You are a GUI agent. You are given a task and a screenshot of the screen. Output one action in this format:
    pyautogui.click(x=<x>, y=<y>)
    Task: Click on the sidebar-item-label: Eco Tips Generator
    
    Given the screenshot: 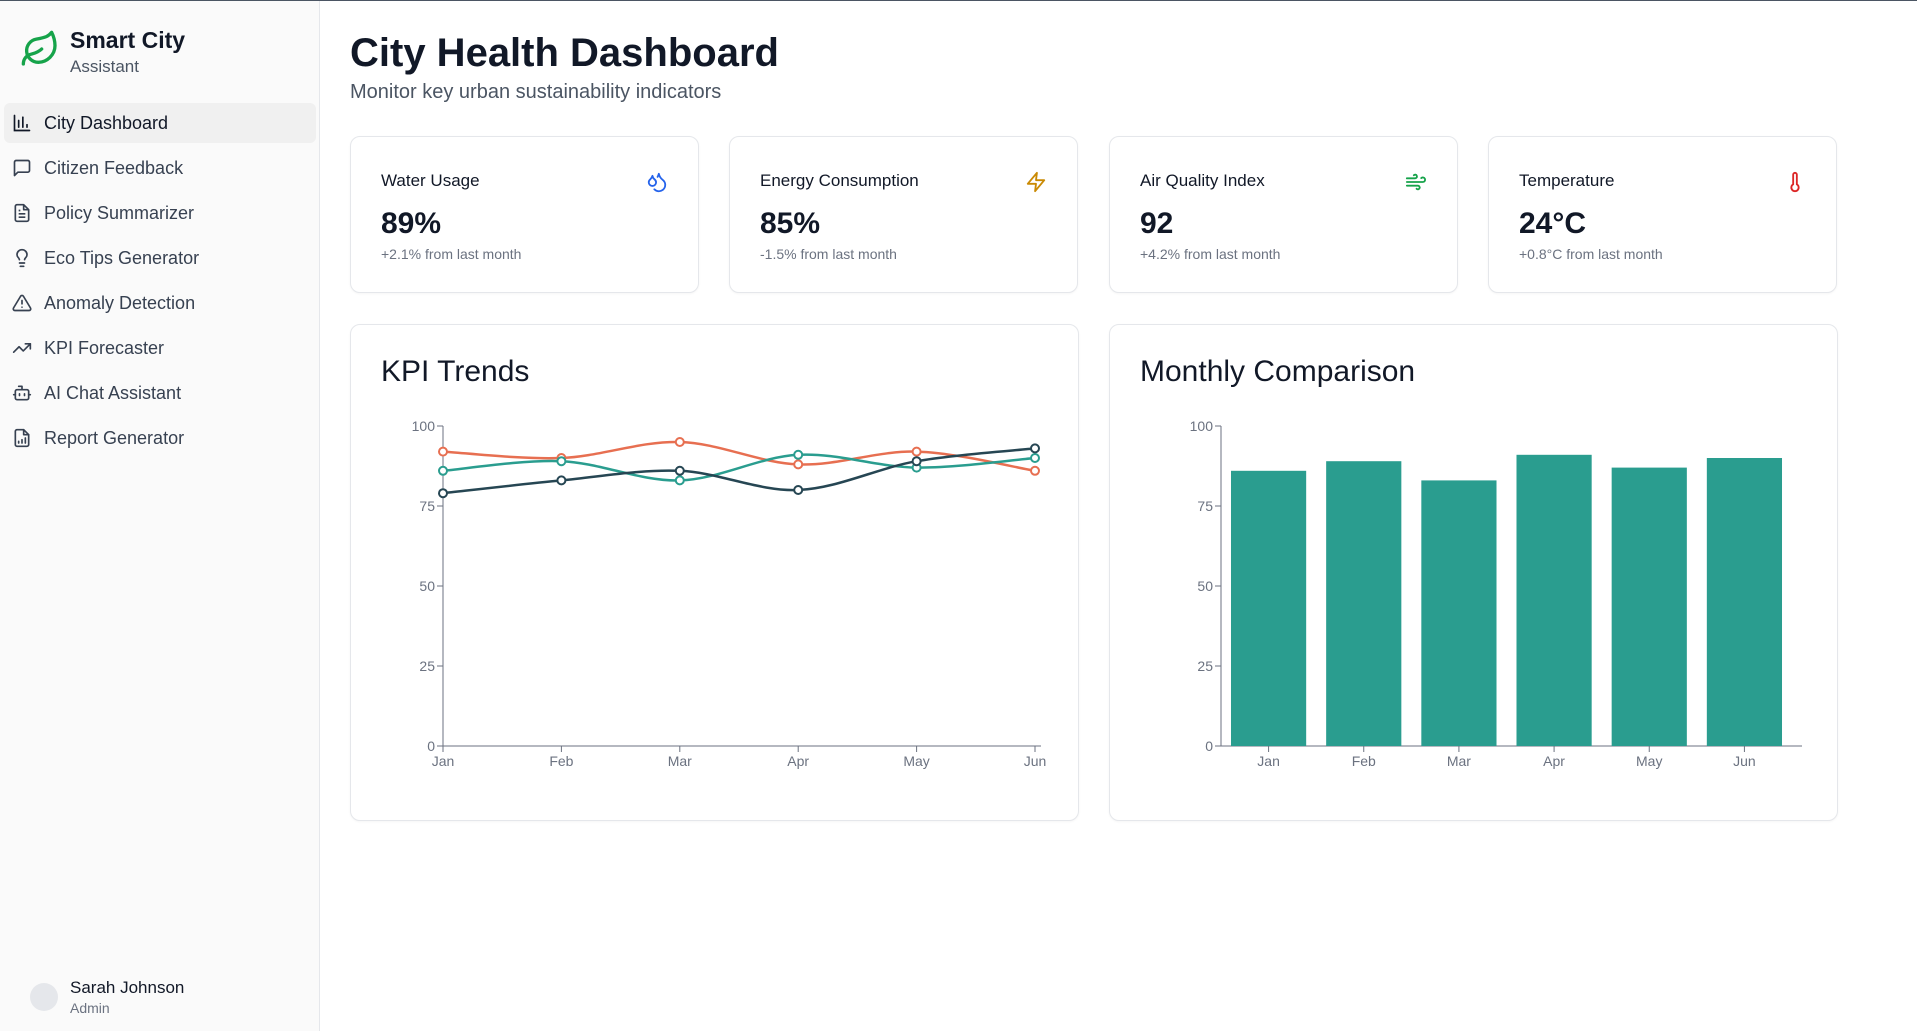 What is the action you would take?
    pyautogui.click(x=122, y=257)
    